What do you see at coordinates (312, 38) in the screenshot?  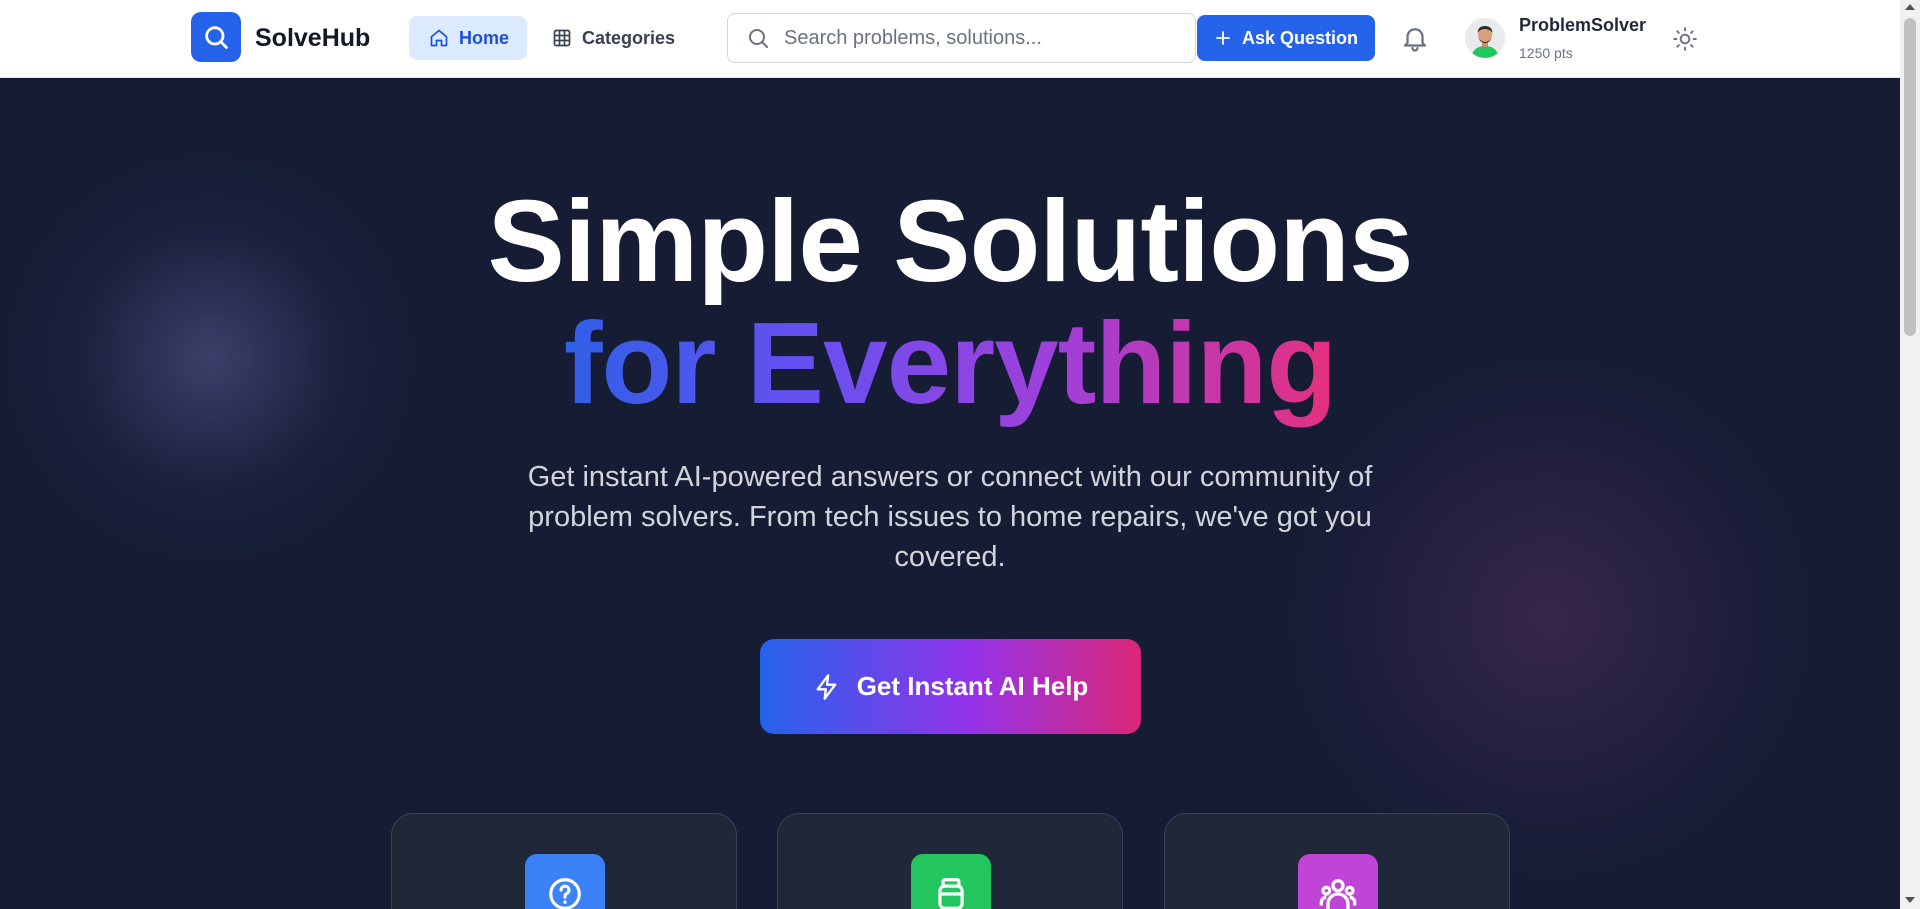 I see `brand-name: SolveHub` at bounding box center [312, 38].